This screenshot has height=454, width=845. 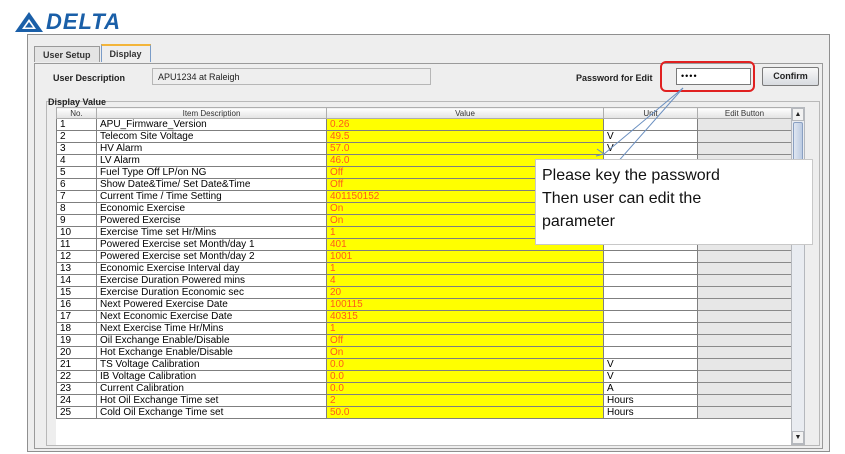 I want to click on col-header-value: Value, so click(x=465, y=113).